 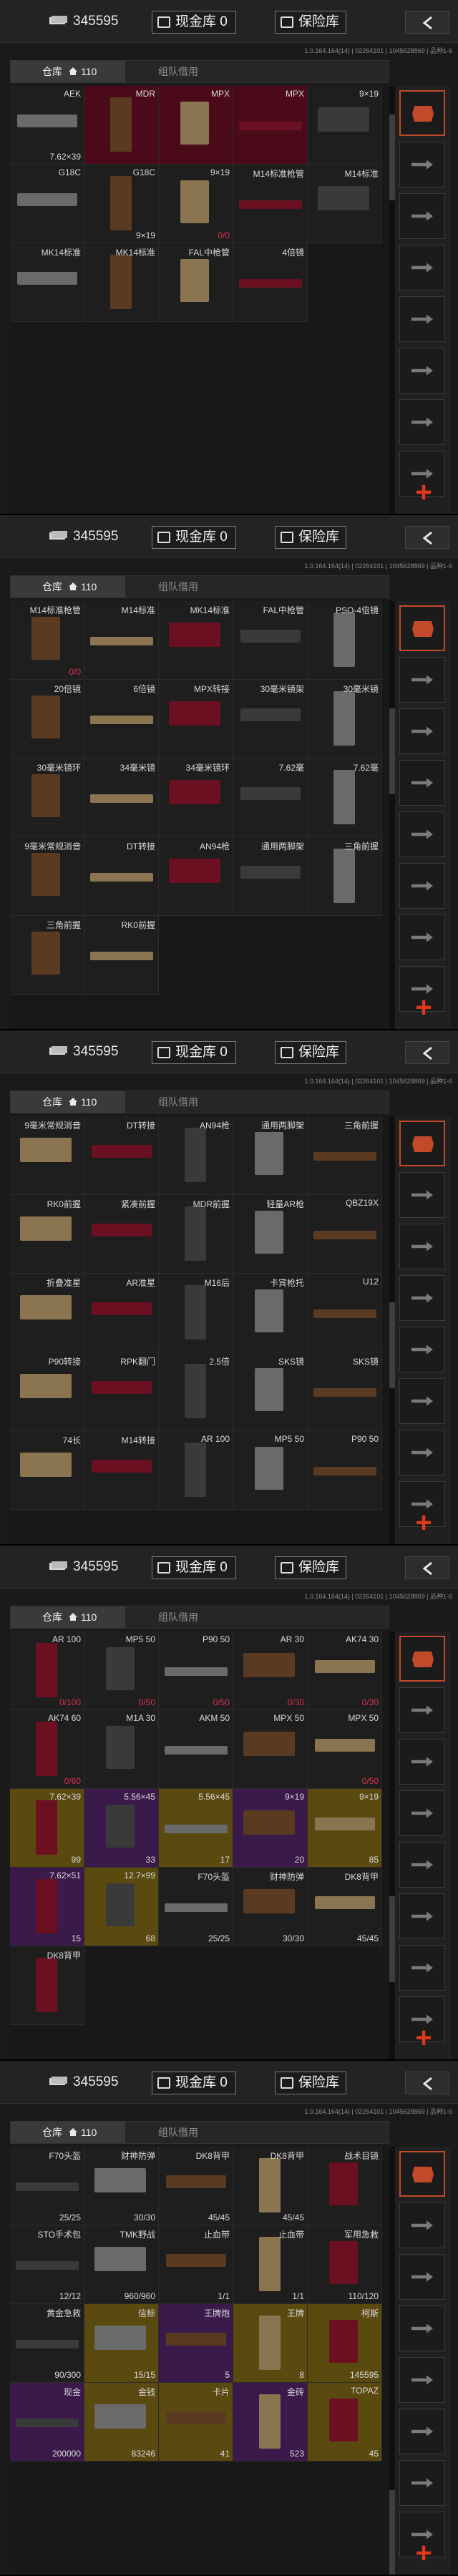 I want to click on inventory-item: M14标准枪管 0/0, so click(x=47, y=640).